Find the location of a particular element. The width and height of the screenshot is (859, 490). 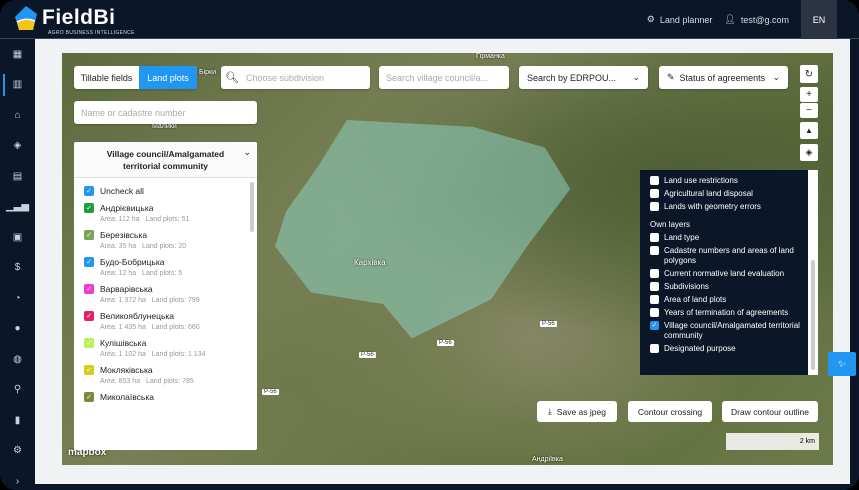

save-jpeg-button: ⤓ Save as jpeg is located at coordinates (577, 411).